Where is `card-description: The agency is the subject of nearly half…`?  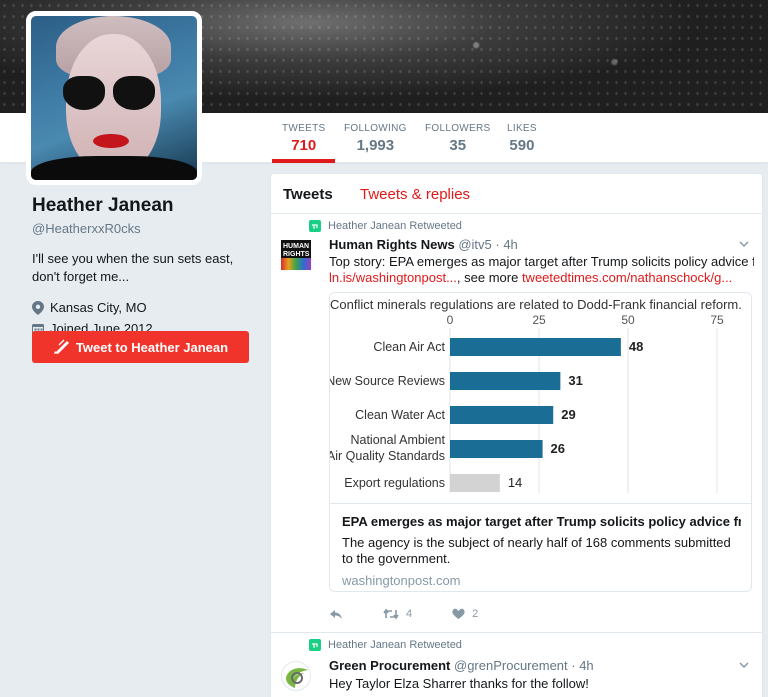 card-description: The agency is the subject of nearly half… is located at coordinates (536, 550).